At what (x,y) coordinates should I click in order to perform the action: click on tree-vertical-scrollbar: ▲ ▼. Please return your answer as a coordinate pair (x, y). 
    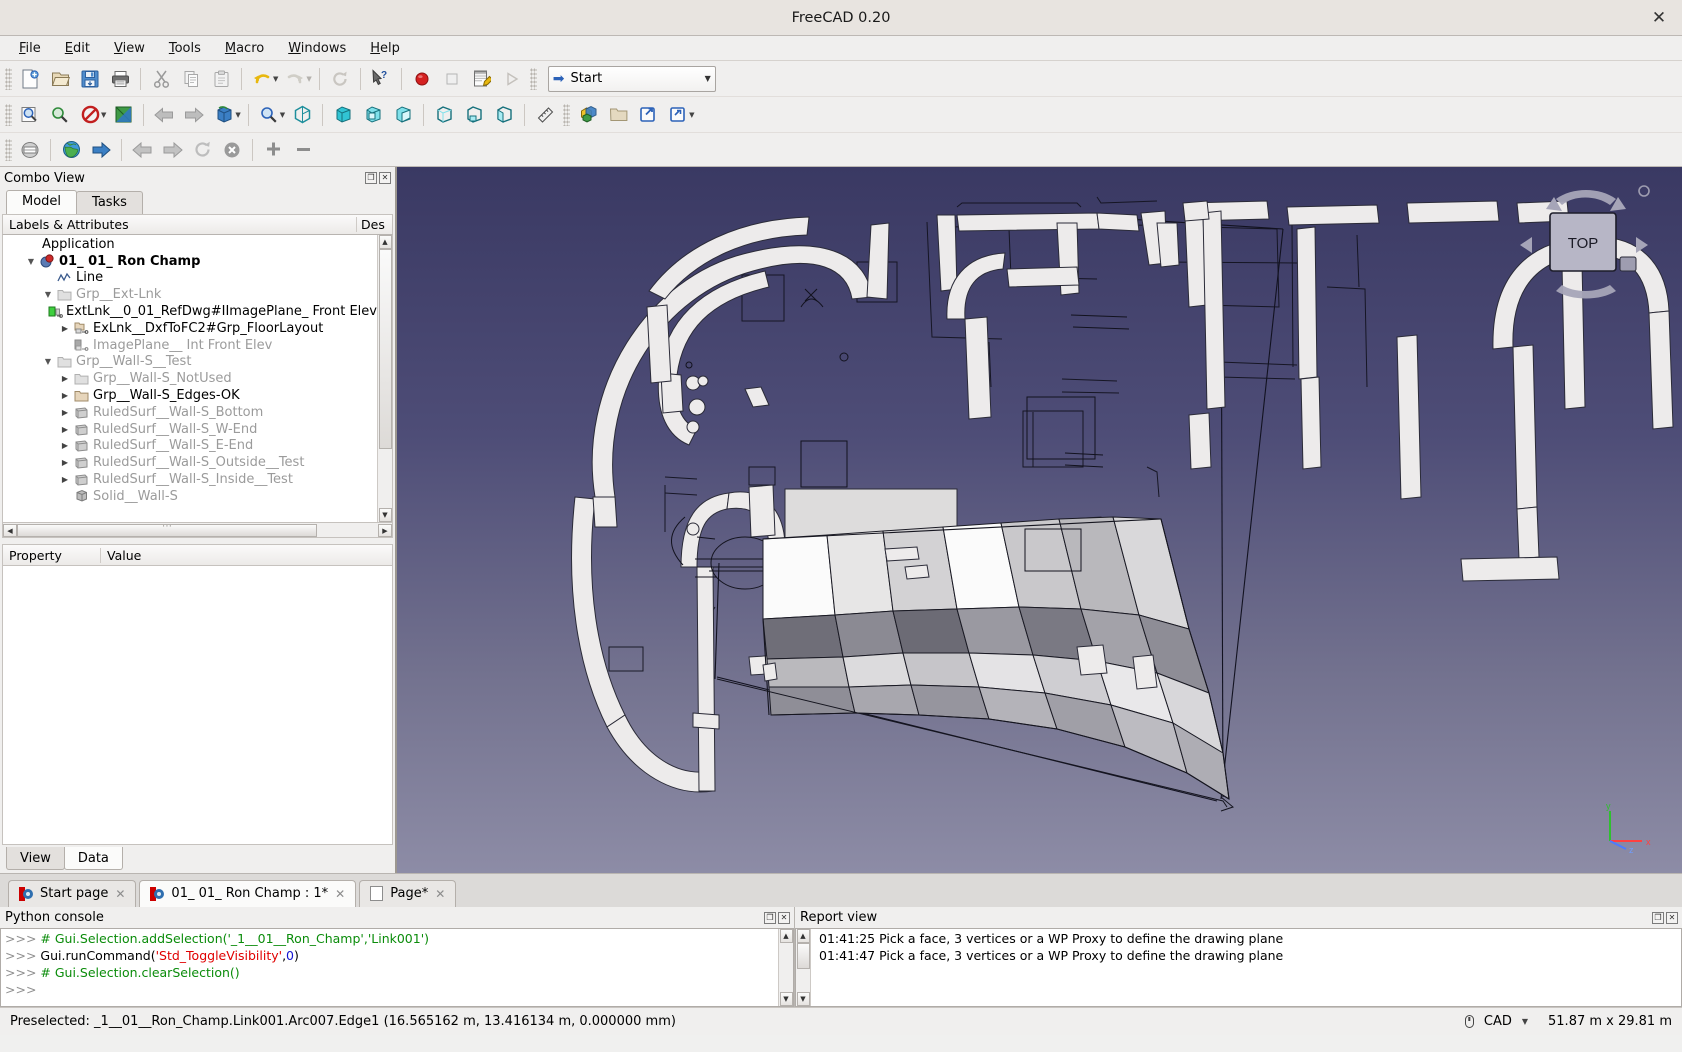
    Looking at the image, I should click on (384, 378).